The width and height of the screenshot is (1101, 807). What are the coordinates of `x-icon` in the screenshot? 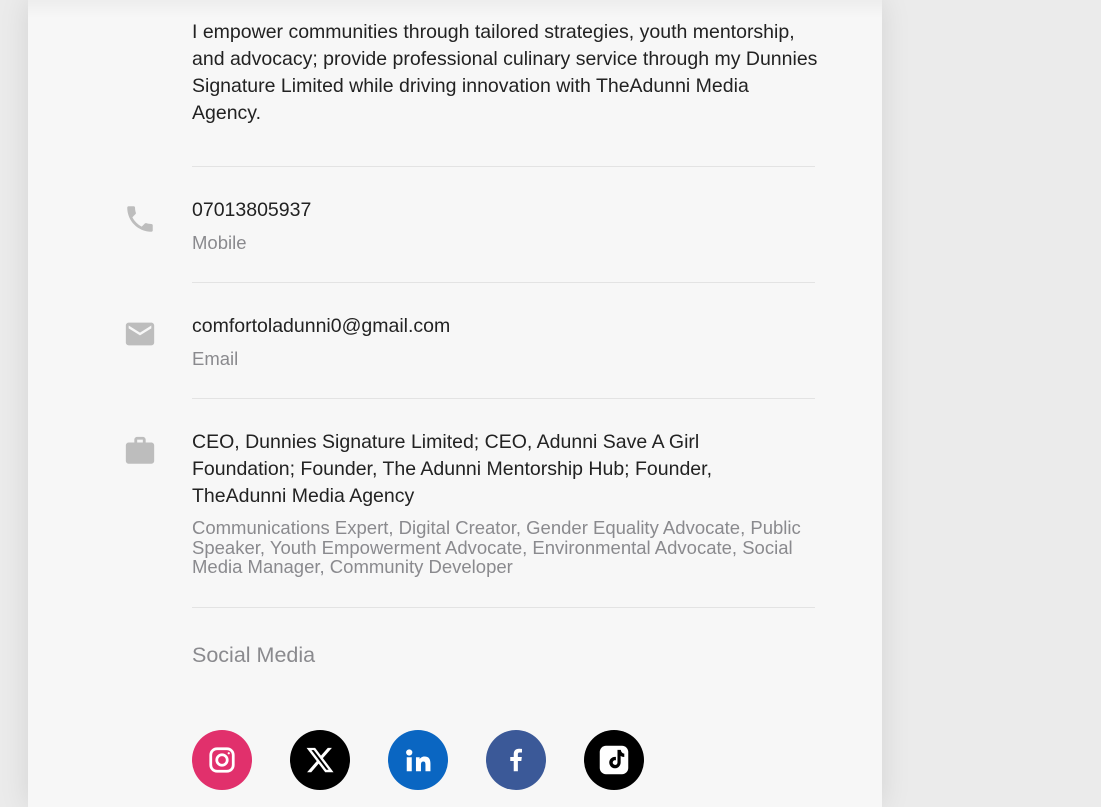 It's located at (320, 760).